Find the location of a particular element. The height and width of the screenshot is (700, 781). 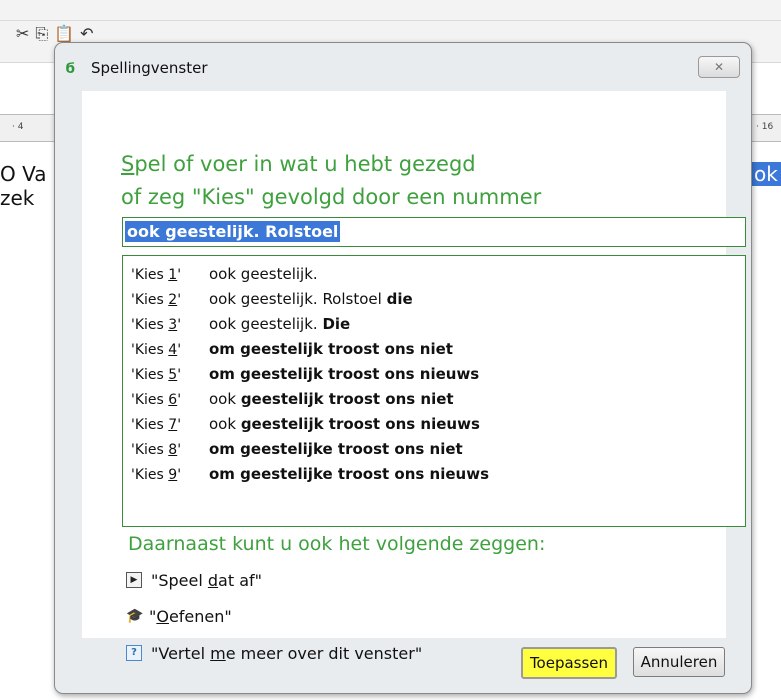

choice-text-changed: om geestelijk troost ons nieuws is located at coordinates (344, 374).